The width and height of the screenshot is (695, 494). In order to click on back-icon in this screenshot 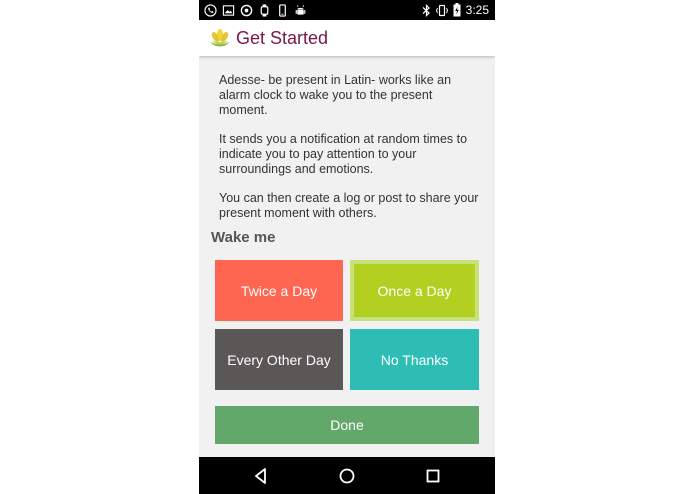, I will do `click(261, 476)`.